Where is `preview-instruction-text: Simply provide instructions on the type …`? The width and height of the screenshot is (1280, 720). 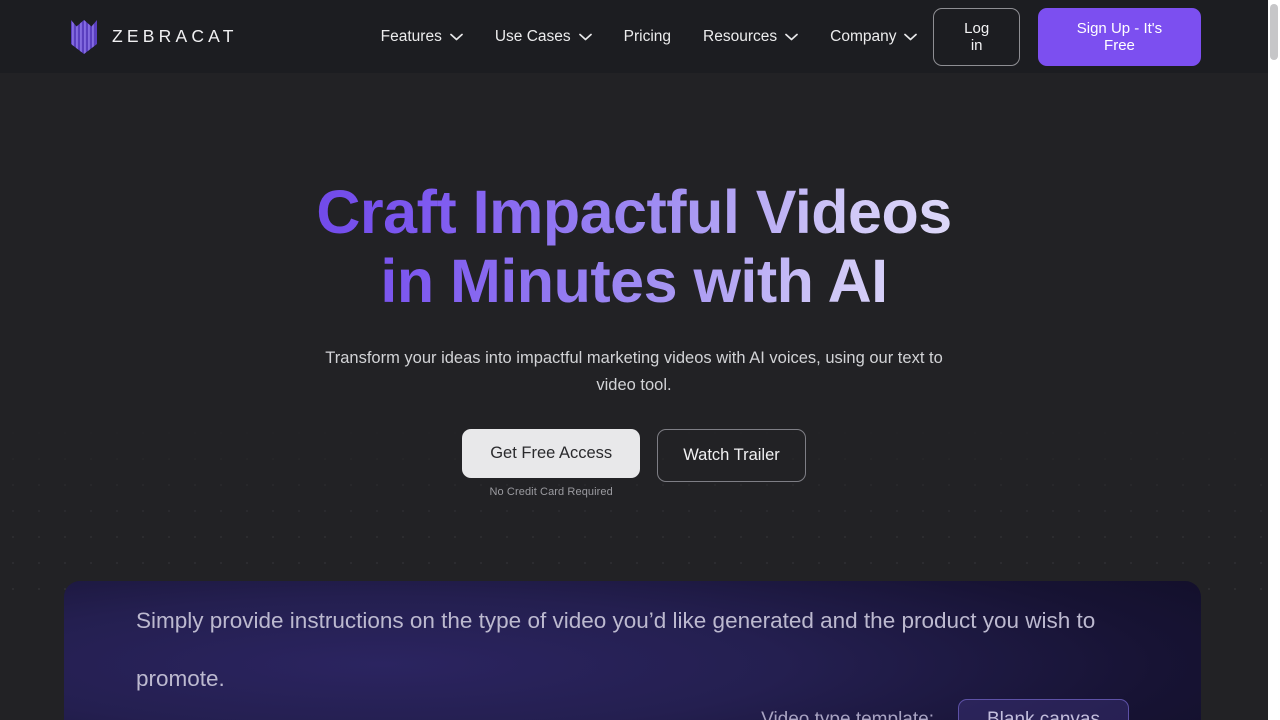
preview-instruction-text: Simply provide instructions on the type … is located at coordinates (616, 649).